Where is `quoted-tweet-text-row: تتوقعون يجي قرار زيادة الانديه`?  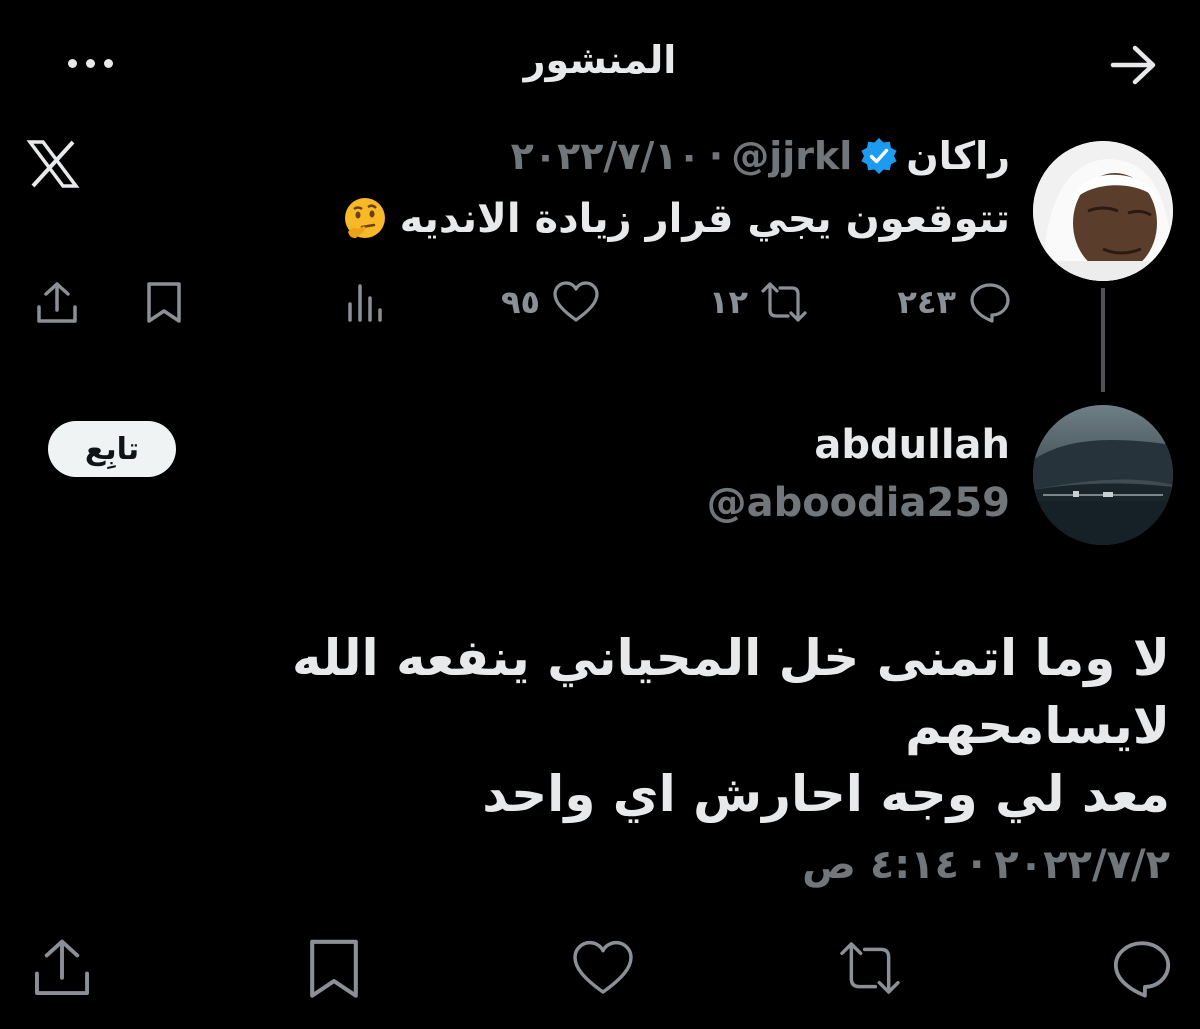 quoted-tweet-text-row: تتوقعون يجي قرار زيادة الانديه is located at coordinates (676, 219).